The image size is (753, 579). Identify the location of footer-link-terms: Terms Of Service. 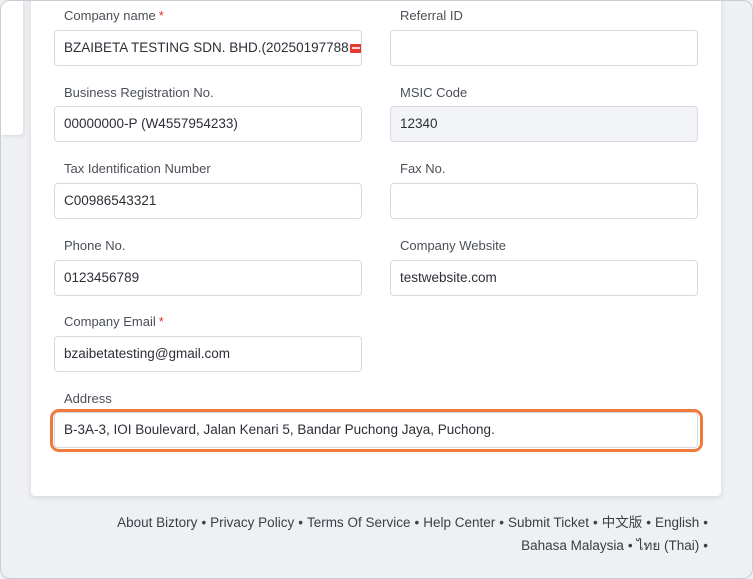
(359, 522).